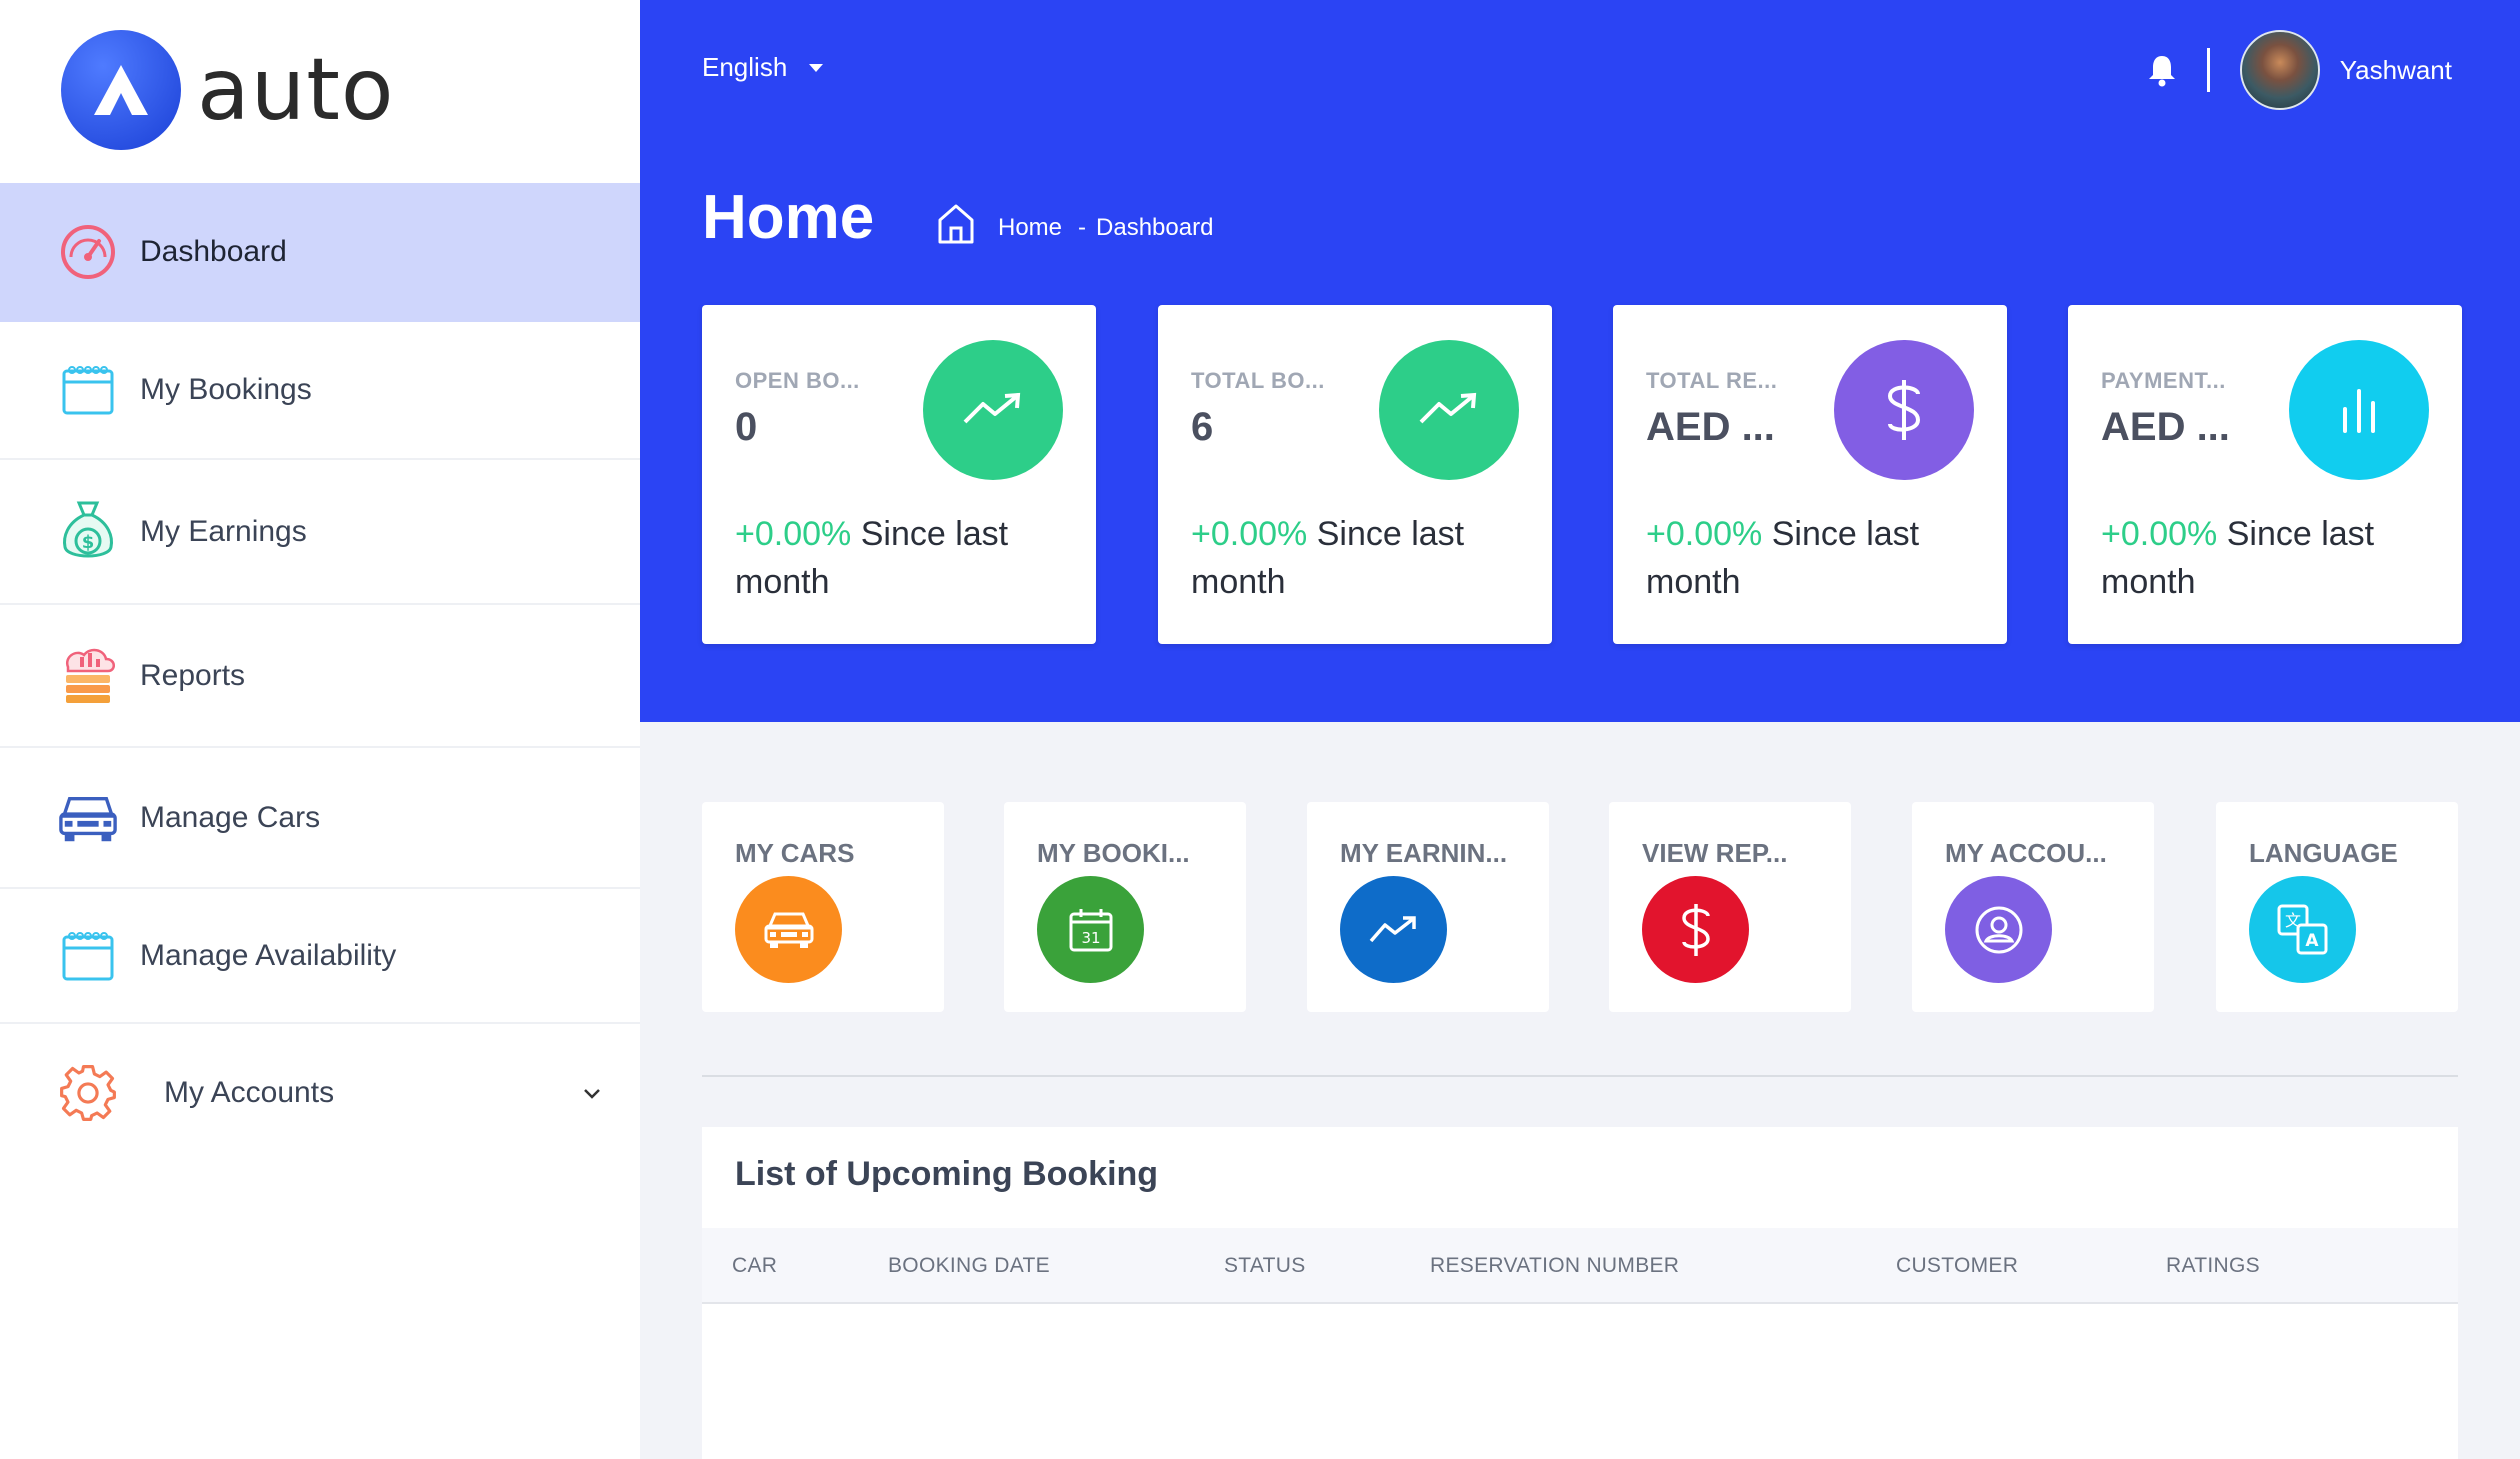 The image size is (2520, 1459). I want to click on stat-value: 0, so click(746, 427).